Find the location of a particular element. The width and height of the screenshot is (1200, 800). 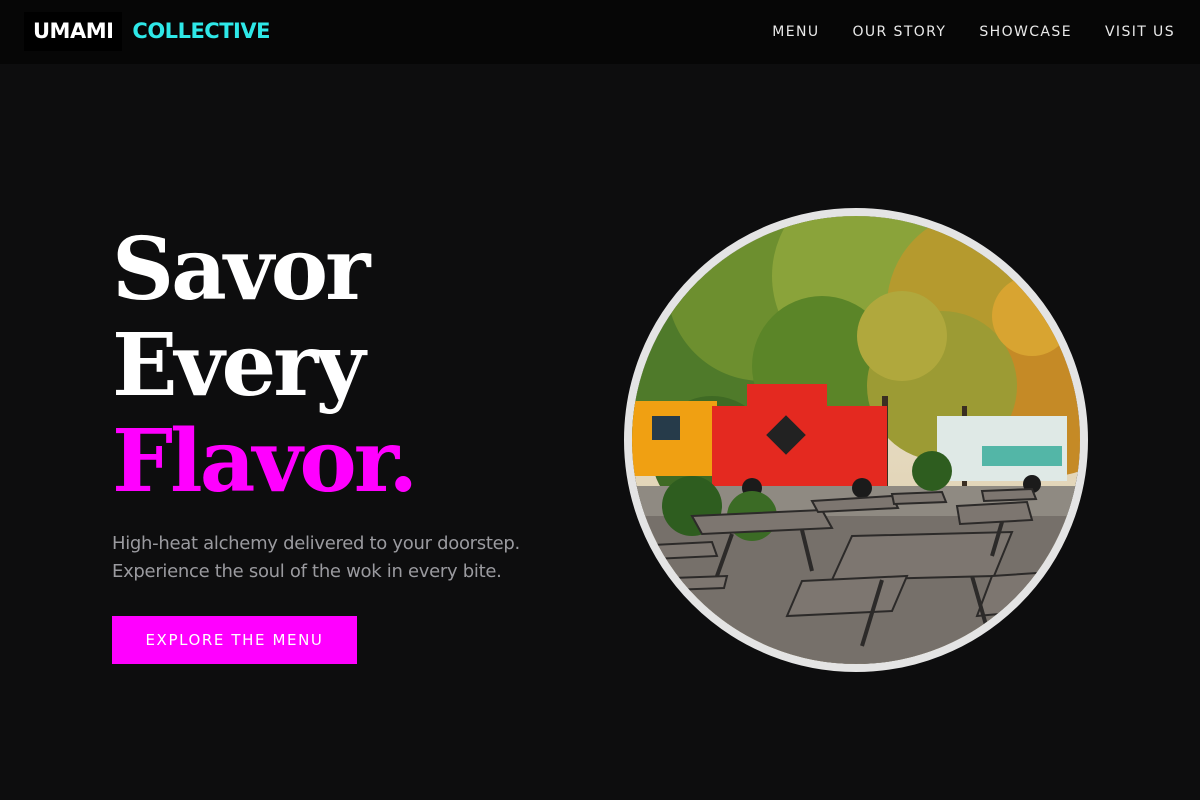

nav-item-our-story: OUR STORY is located at coordinates (899, 32).